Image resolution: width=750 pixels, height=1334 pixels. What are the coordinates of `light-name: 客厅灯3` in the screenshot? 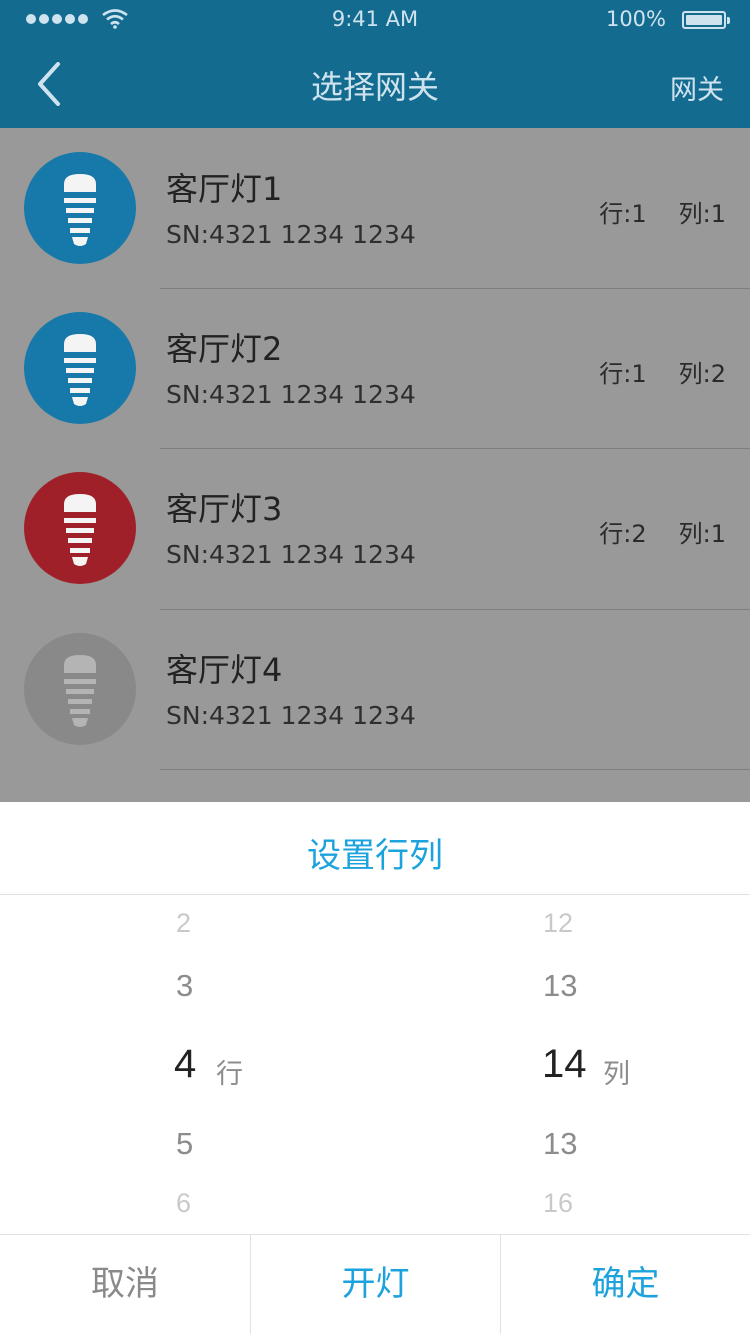 It's located at (224, 509).